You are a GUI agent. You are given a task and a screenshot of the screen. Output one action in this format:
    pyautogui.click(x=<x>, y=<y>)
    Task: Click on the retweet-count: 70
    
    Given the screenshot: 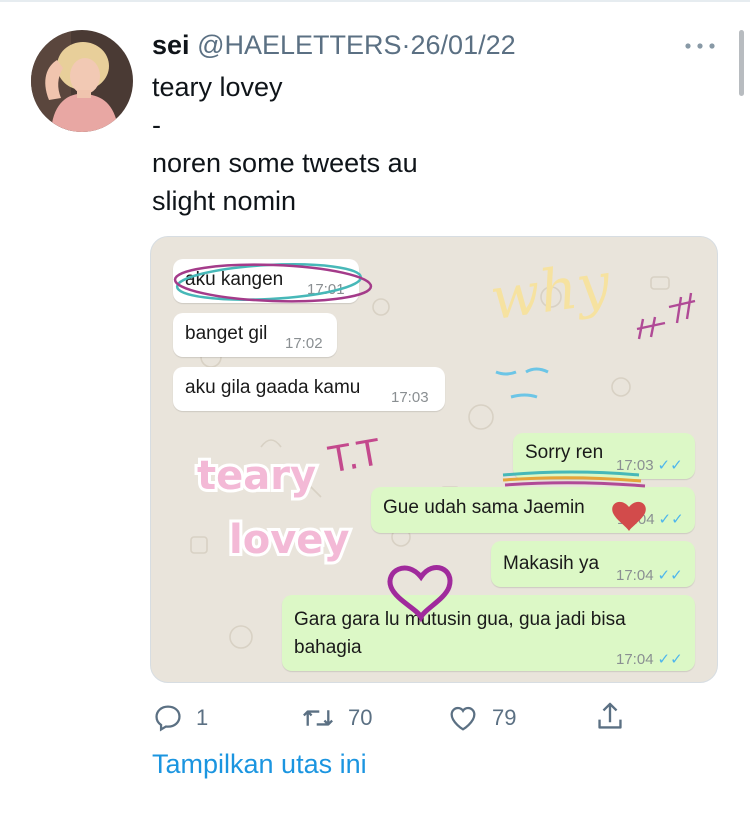 What is the action you would take?
    pyautogui.click(x=360, y=717)
    